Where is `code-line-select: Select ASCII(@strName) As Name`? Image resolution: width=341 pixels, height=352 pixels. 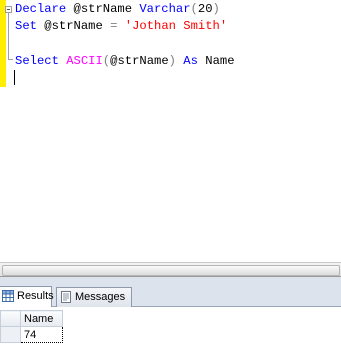
code-line-select: Select ASCII(@strName) As Name is located at coordinates (125, 61).